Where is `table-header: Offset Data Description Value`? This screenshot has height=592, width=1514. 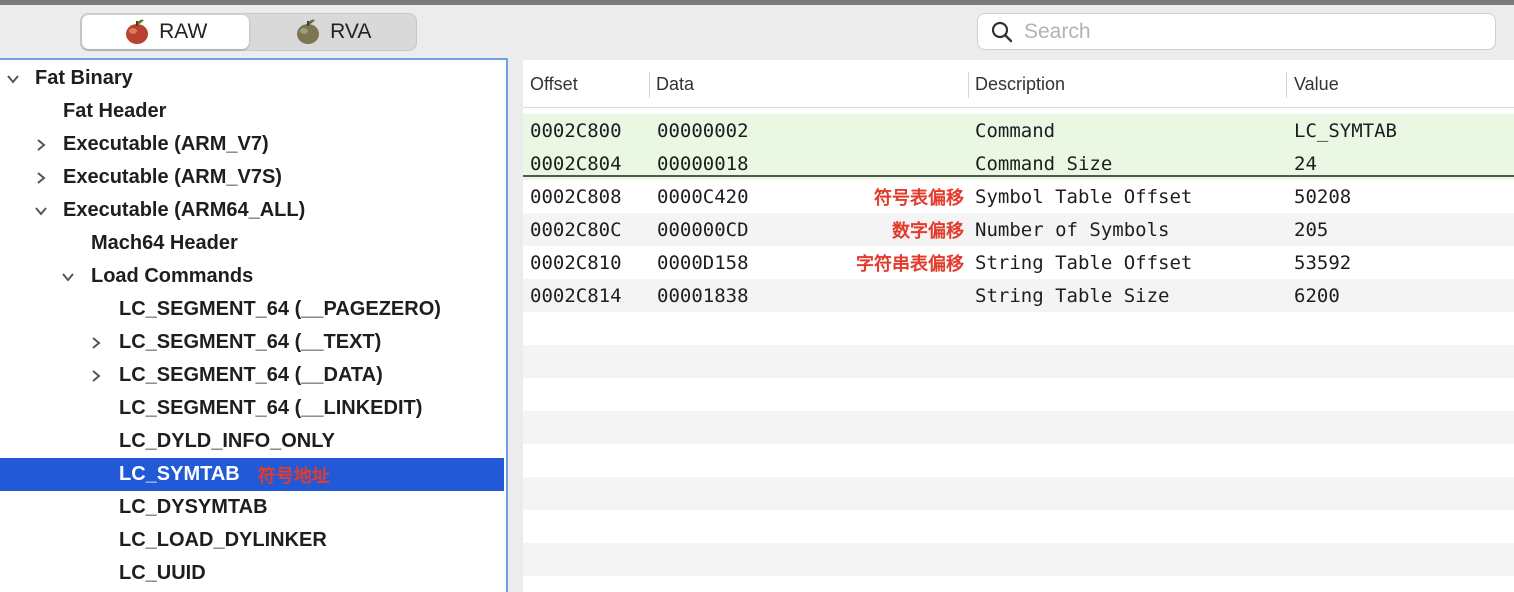
table-header: Offset Data Description Value is located at coordinates (1018, 84).